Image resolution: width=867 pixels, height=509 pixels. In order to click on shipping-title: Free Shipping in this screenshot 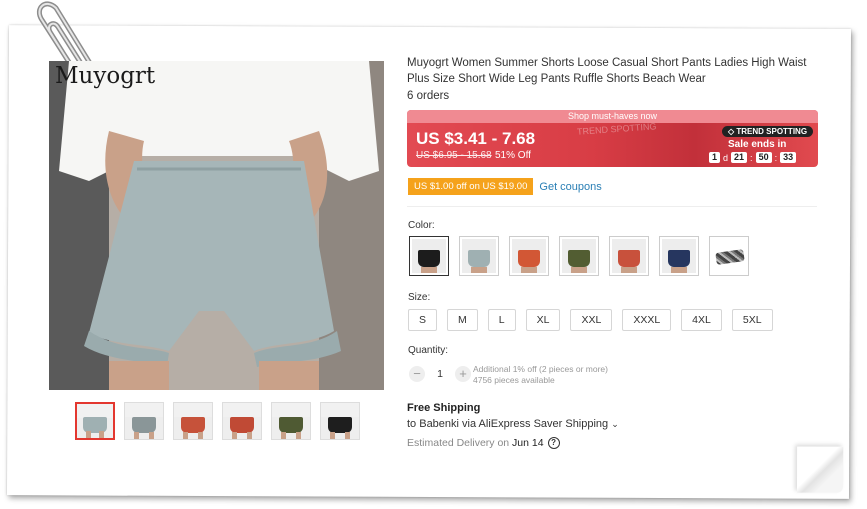, I will do `click(444, 408)`.